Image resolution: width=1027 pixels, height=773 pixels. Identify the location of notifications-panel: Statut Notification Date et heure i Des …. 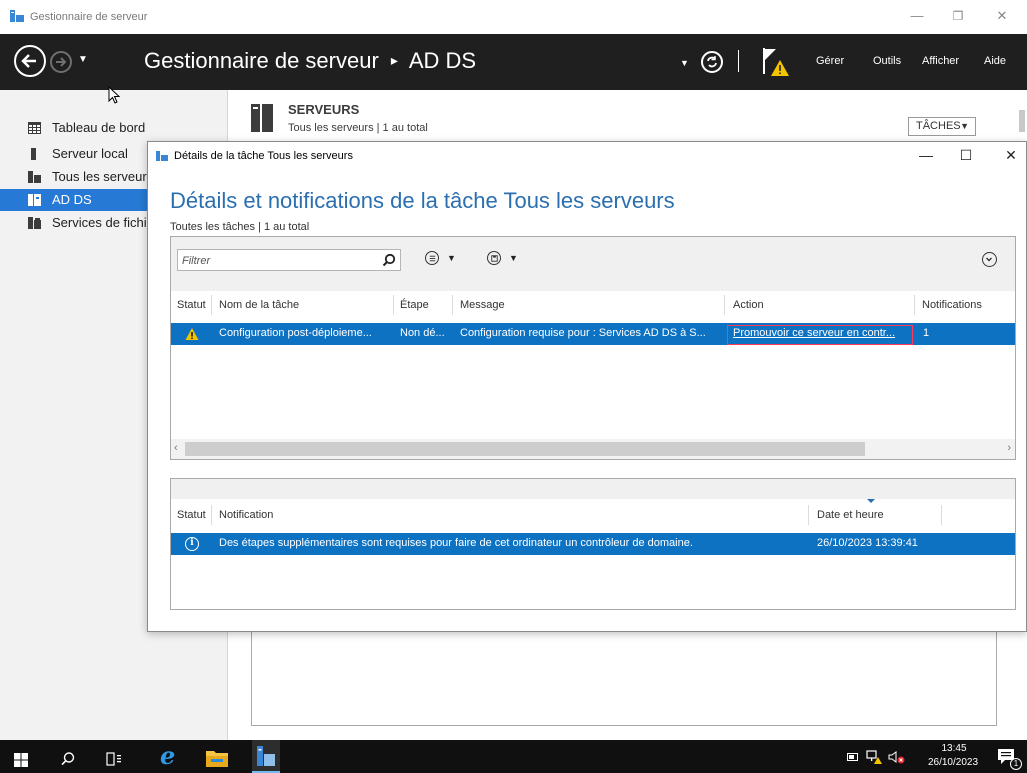
(593, 544).